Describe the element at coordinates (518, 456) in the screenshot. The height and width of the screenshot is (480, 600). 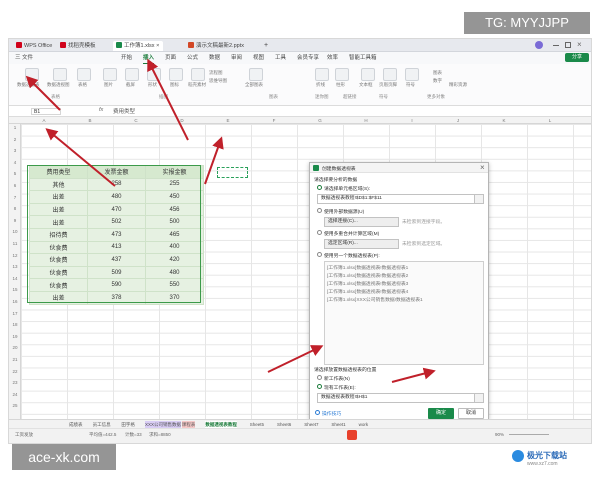
I see `aurora-logo-icon` at that location.